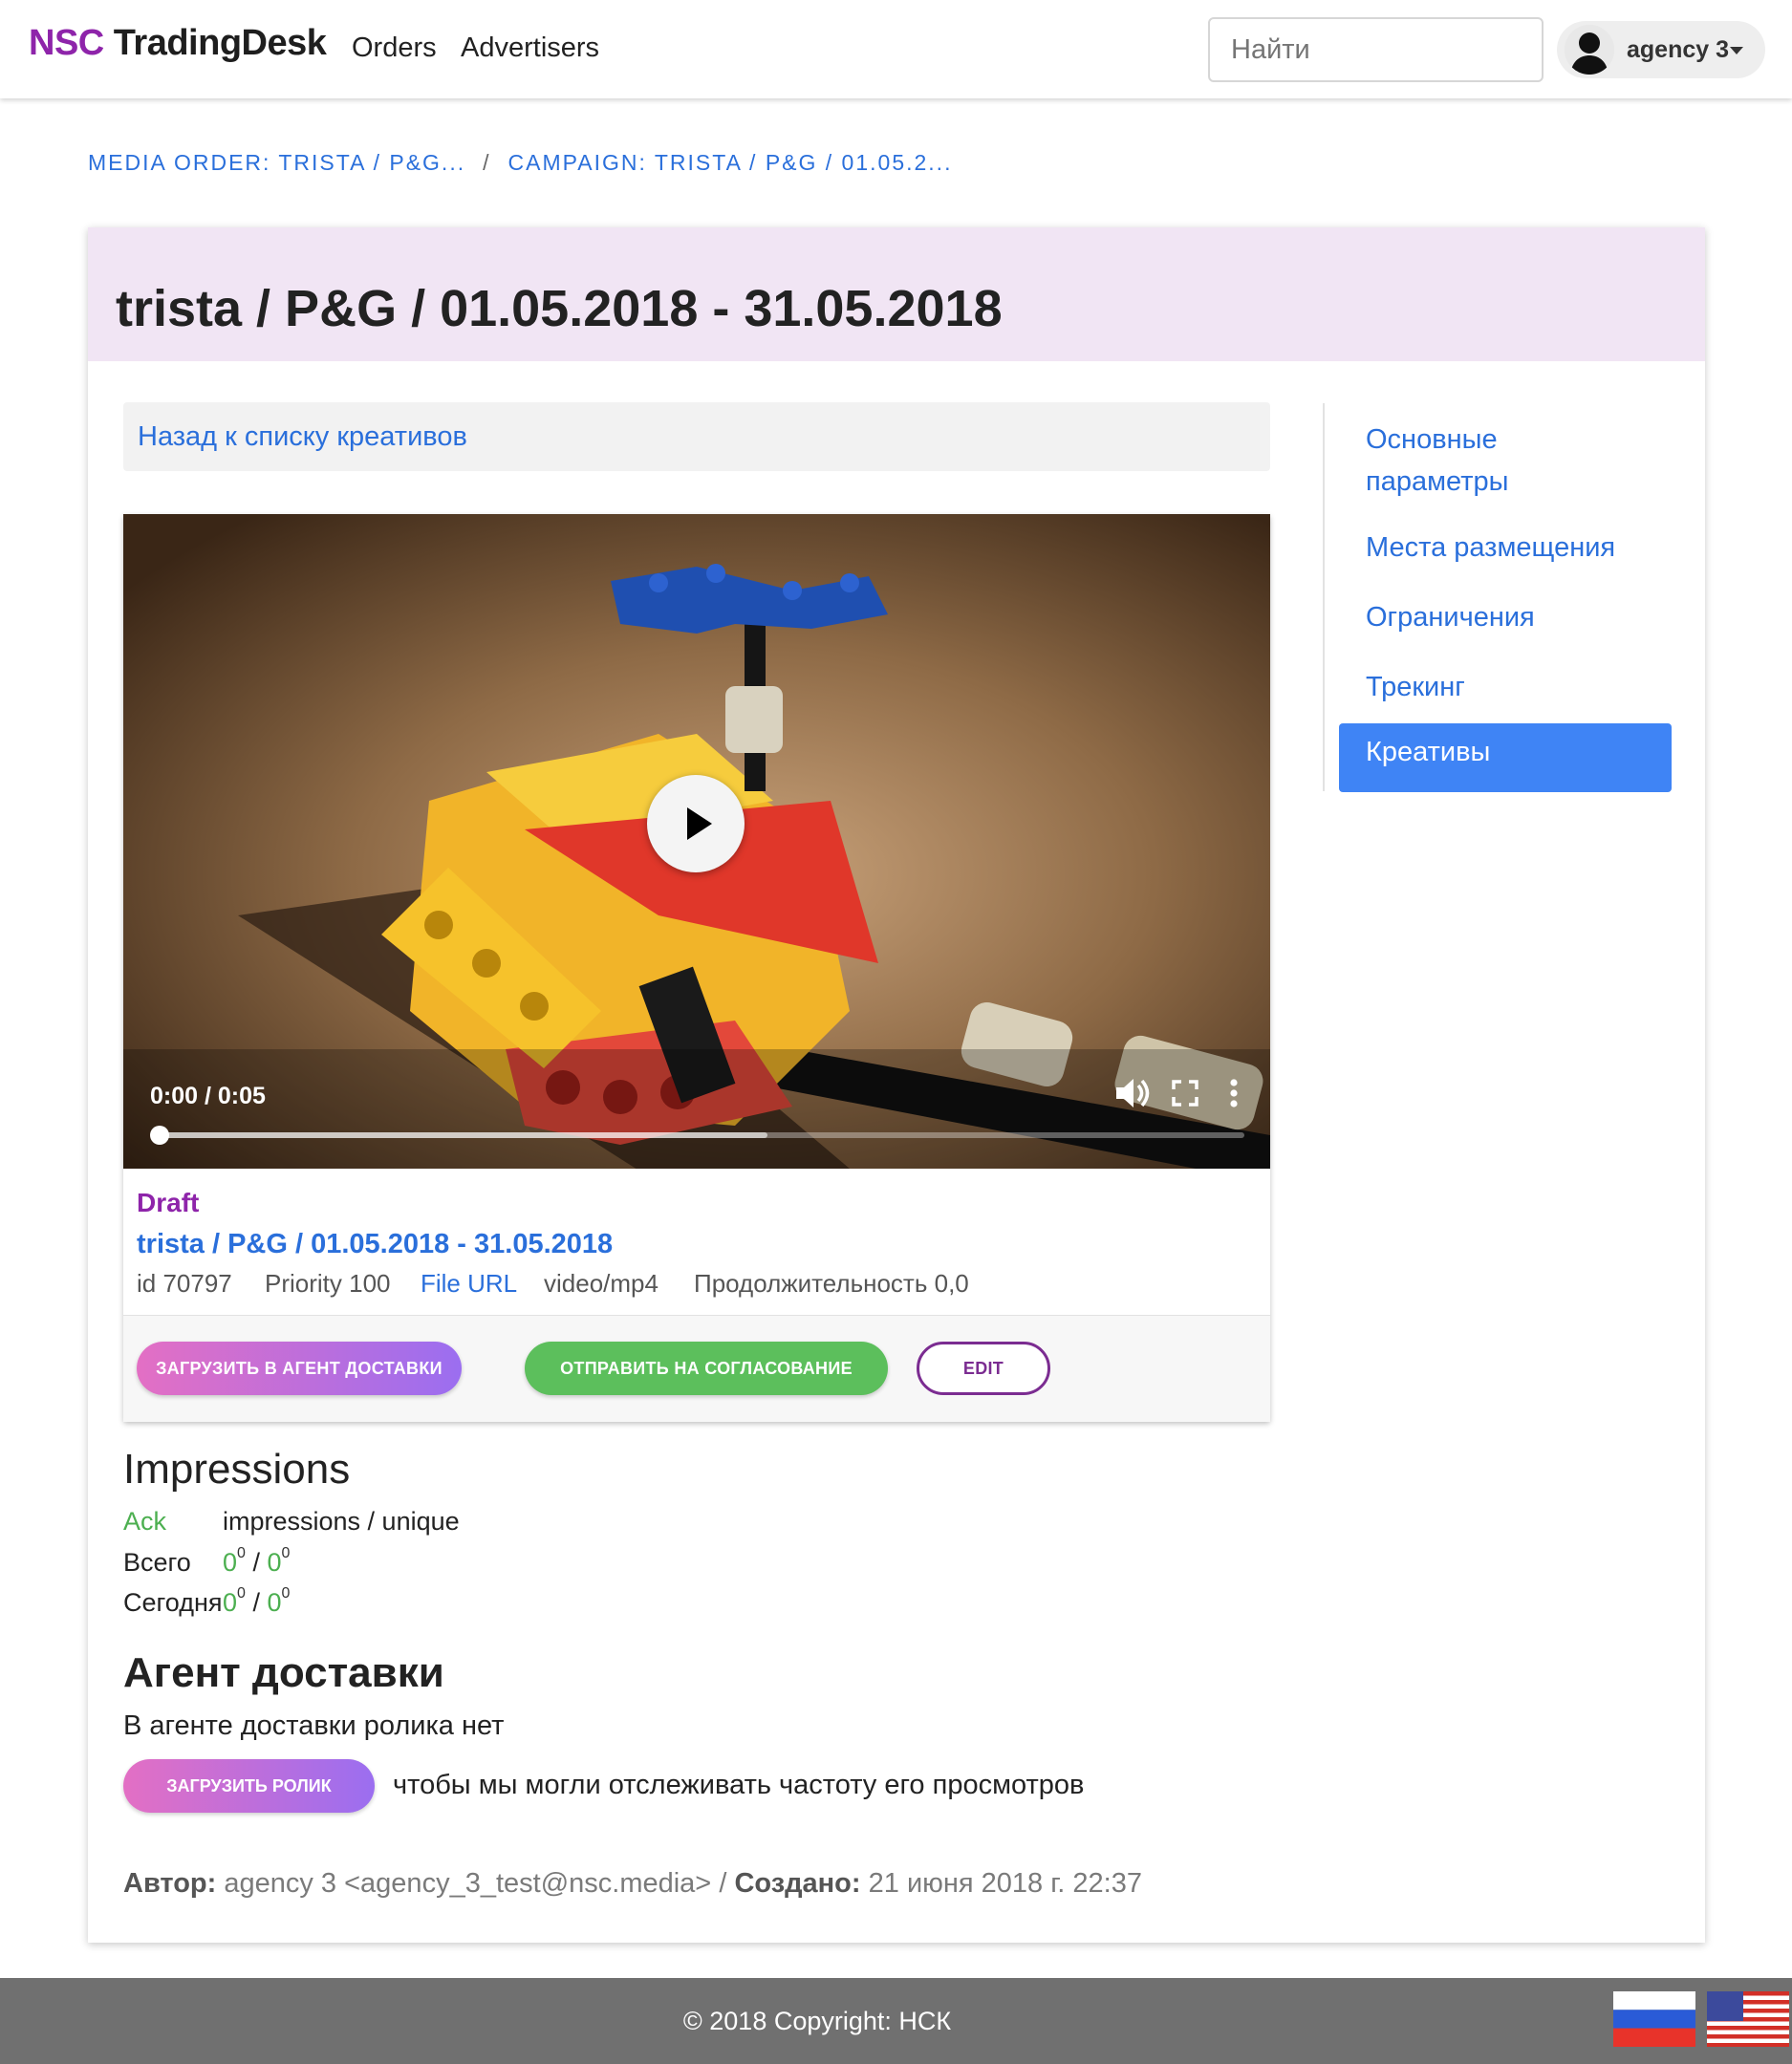  What do you see at coordinates (696, 824) in the screenshot?
I see `play-button` at bounding box center [696, 824].